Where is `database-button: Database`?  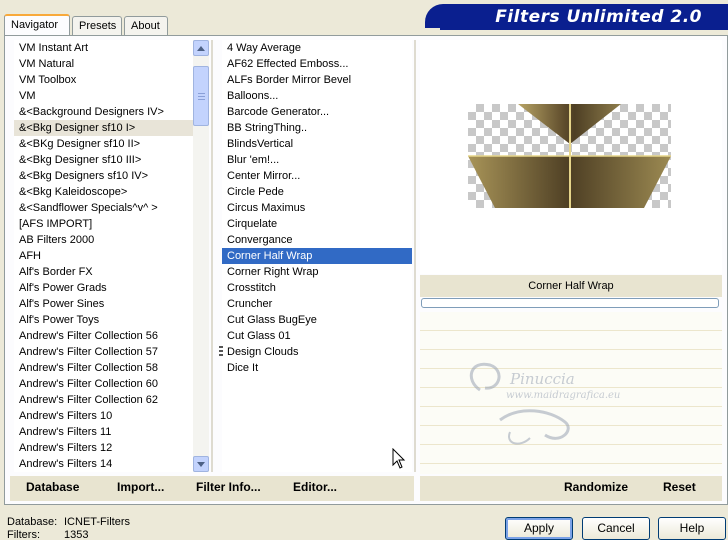 database-button: Database is located at coordinates (52, 487).